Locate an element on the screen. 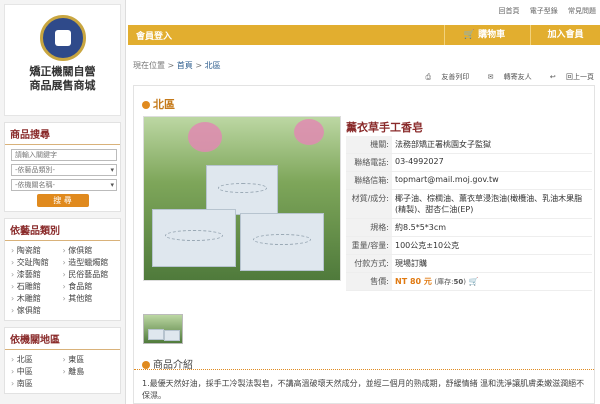 This screenshot has height=404, width=600. category-item: 陶瓷館 is located at coordinates (37, 250).